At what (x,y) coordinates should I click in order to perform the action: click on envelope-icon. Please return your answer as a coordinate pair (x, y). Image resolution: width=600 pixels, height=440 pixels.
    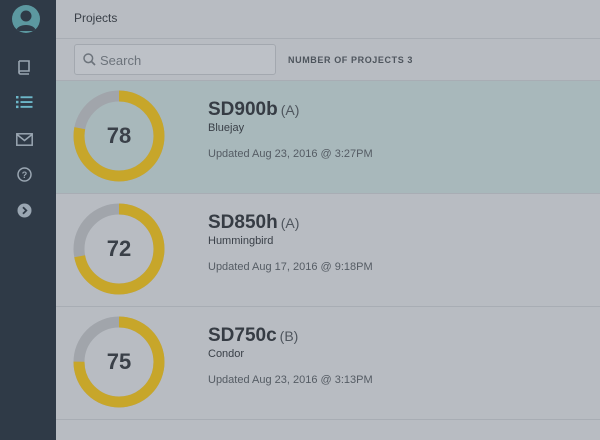
    Looking at the image, I should click on (24, 139).